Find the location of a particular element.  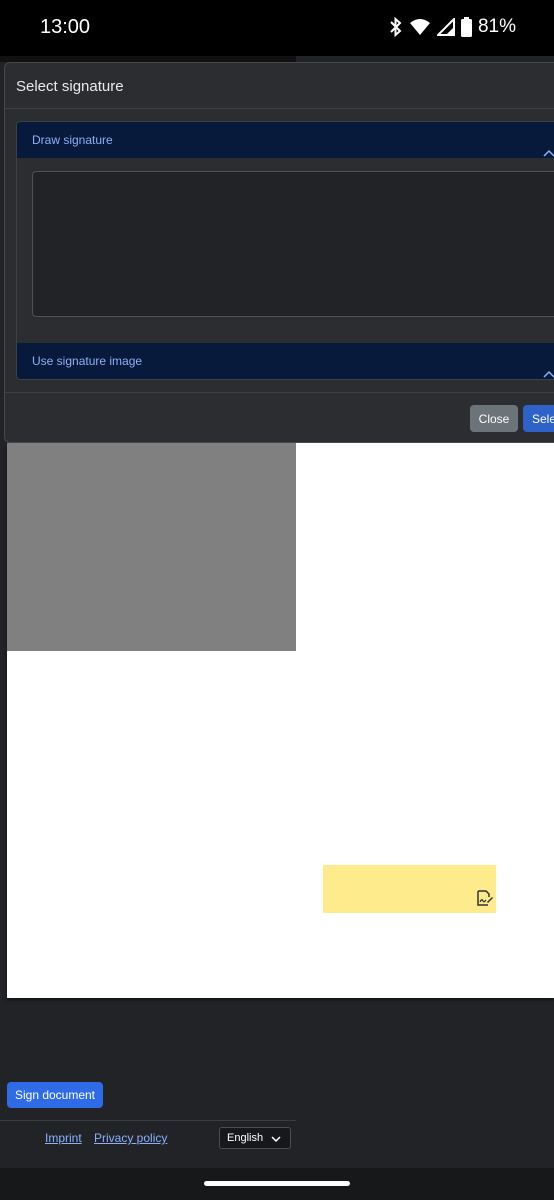

accordion-draw-signature: Draw signature is located at coordinates (285, 140).